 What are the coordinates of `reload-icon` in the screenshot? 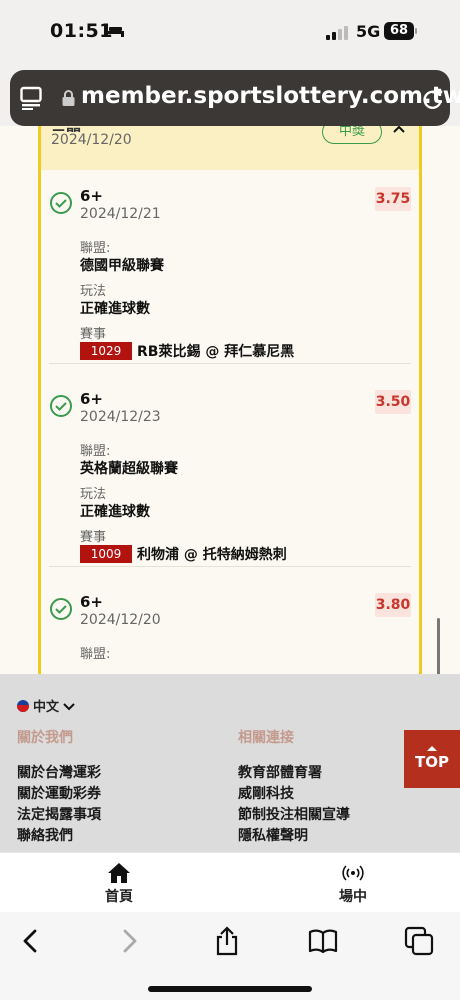 It's located at (433, 98).